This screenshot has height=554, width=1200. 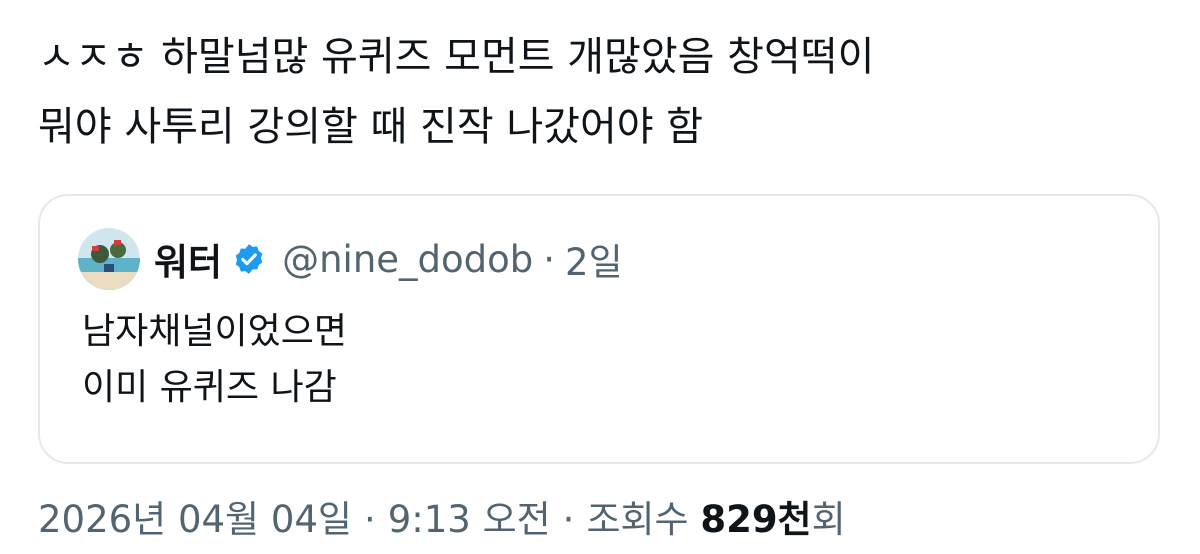 I want to click on display-name: 워터, so click(x=188, y=259).